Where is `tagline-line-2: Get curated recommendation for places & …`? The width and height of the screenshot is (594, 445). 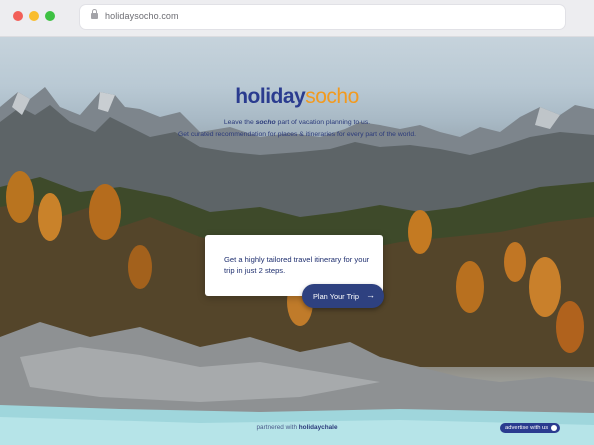
tagline-line-2: Get curated recommendation for places & … is located at coordinates (296, 134).